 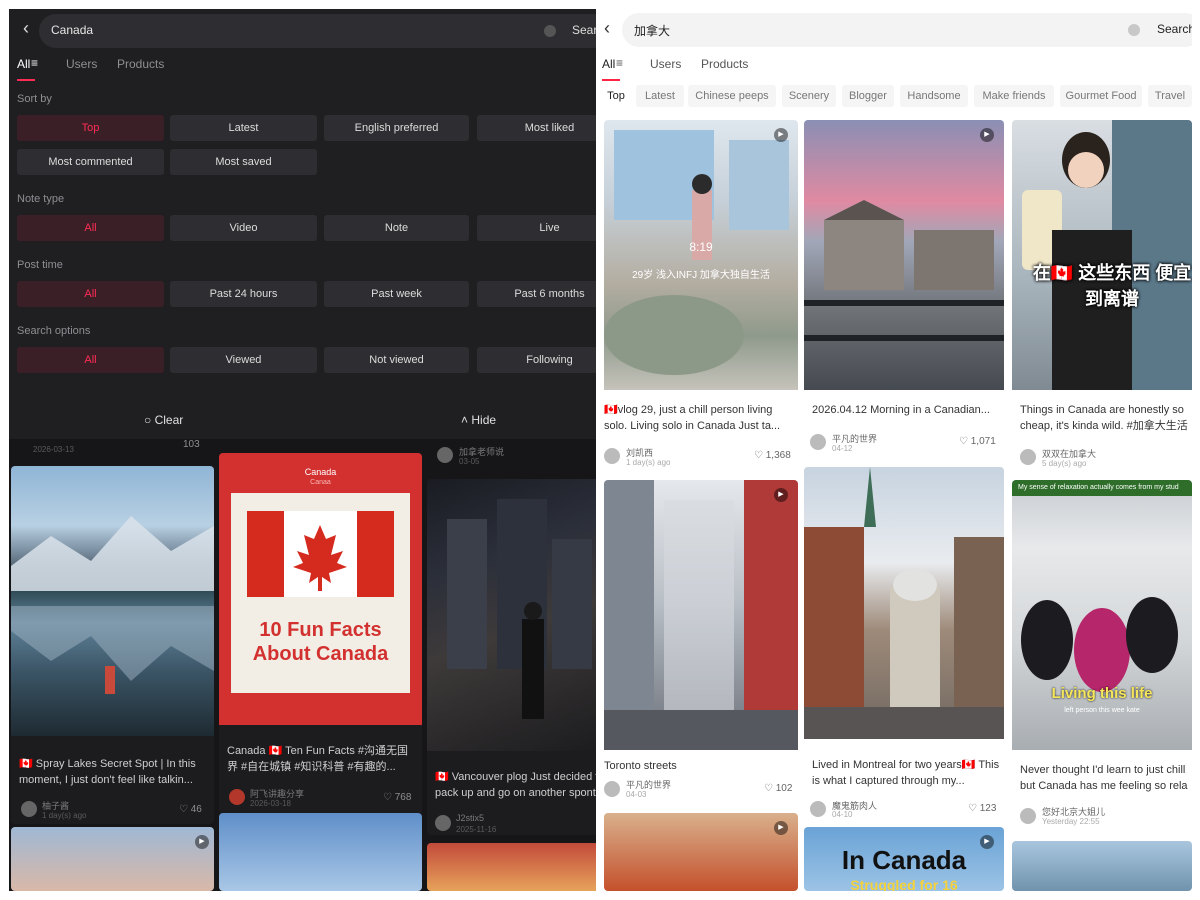 I want to click on filter-blogger-chip: Blogger, so click(x=868, y=96).